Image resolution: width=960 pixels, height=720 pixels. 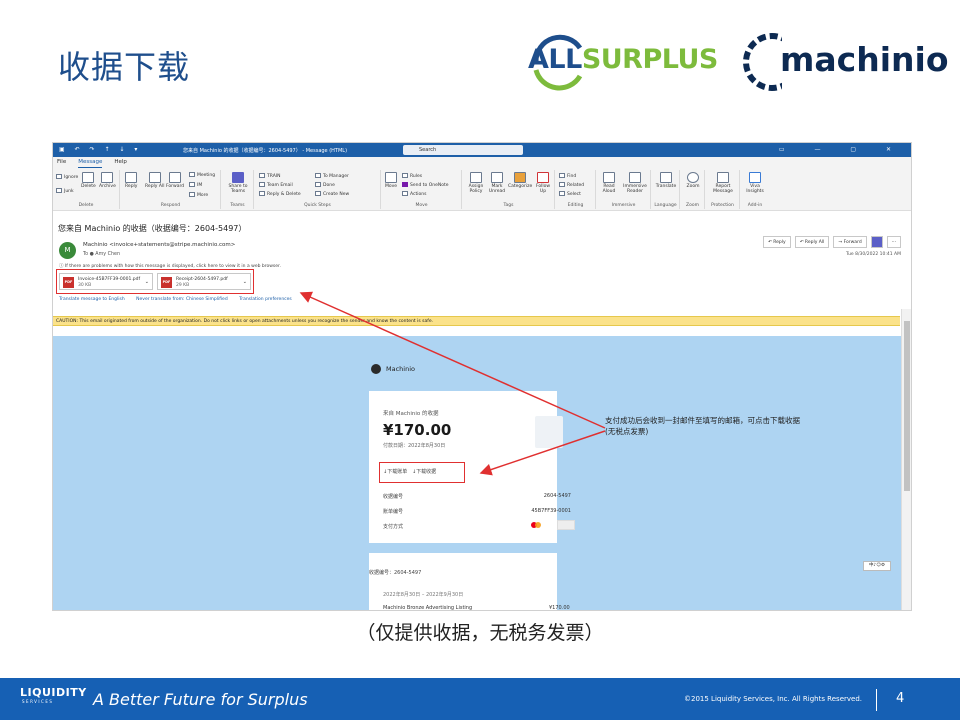 I want to click on slide-title: 收据下载, so click(x=124, y=67).